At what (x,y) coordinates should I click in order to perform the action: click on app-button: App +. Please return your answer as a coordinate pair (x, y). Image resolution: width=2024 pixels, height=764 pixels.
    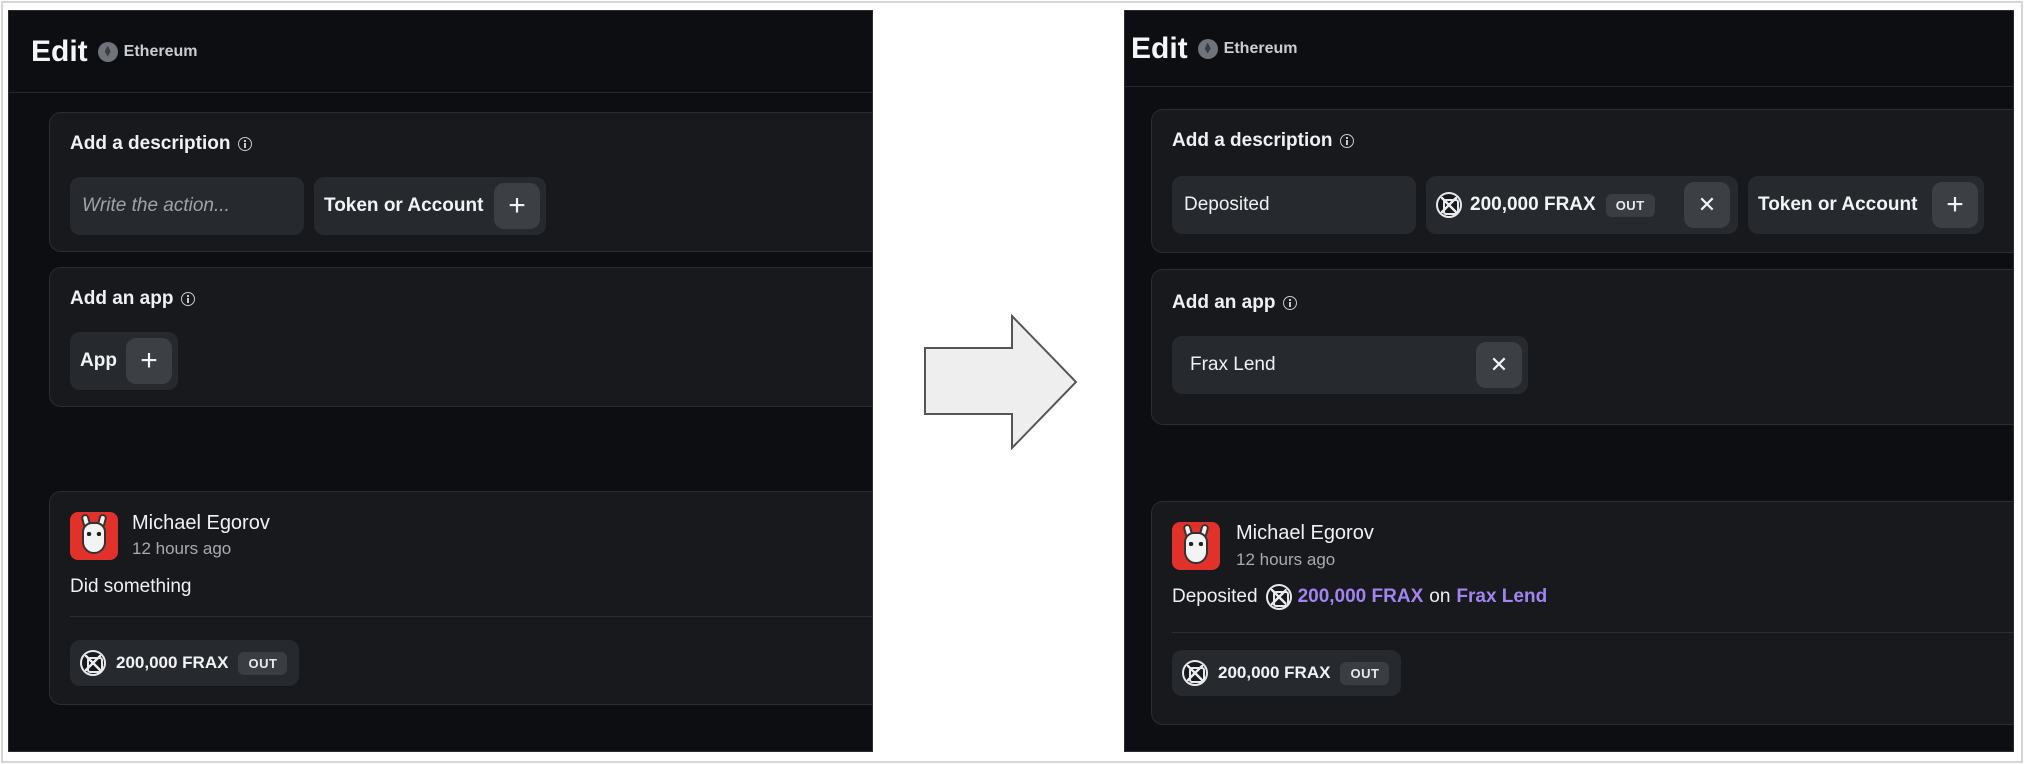
    Looking at the image, I should click on (124, 361).